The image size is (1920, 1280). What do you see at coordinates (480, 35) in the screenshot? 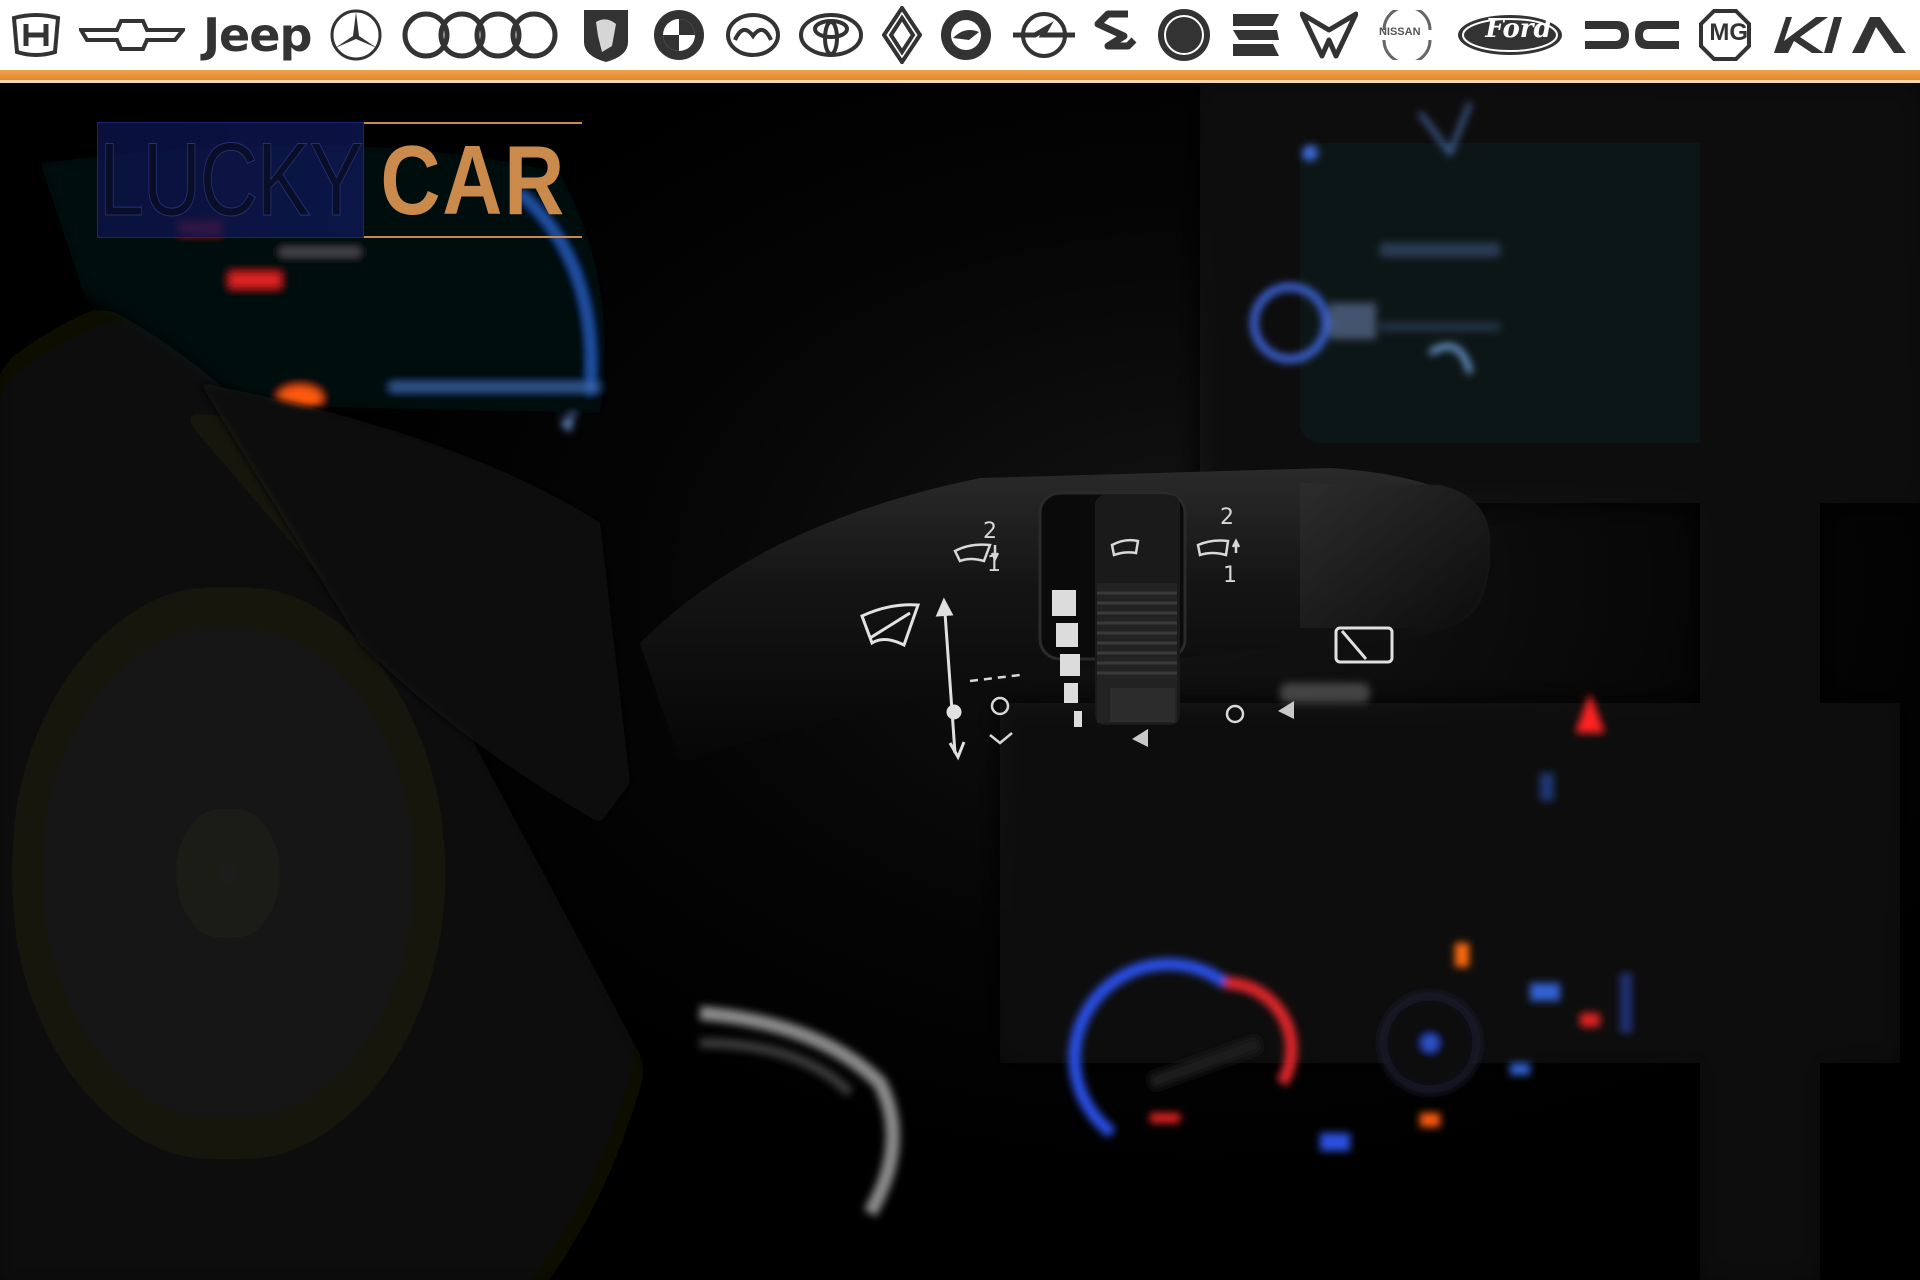
I see `audi-icon` at bounding box center [480, 35].